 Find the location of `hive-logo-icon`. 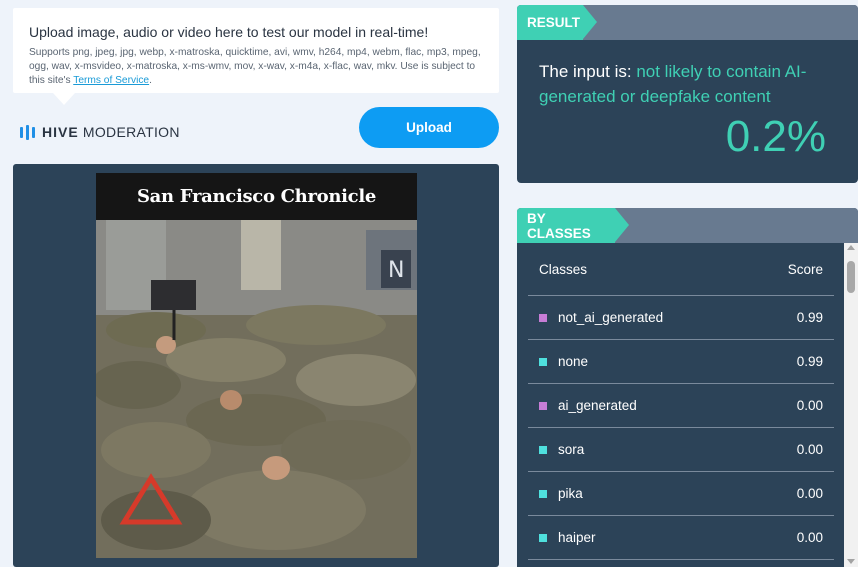

hive-logo-icon is located at coordinates (27, 132).